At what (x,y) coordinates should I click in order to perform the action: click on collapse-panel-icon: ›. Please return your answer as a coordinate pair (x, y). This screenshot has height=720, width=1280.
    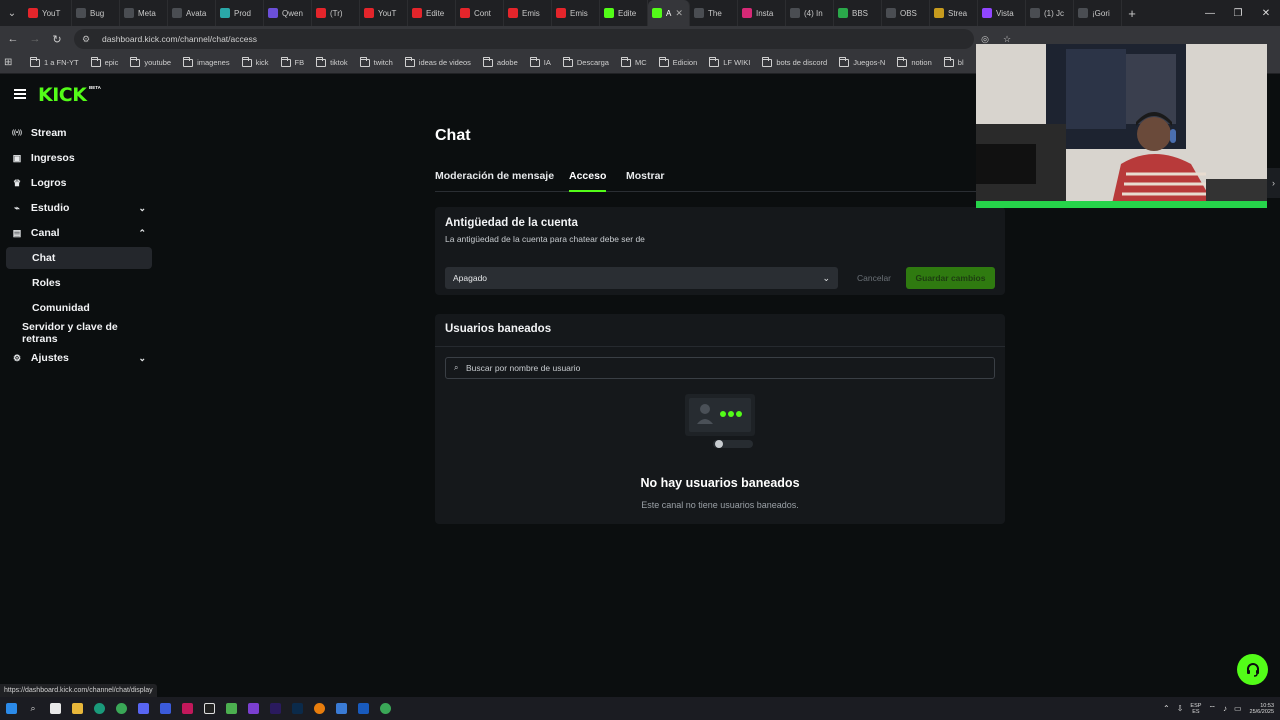
    Looking at the image, I should click on (1273, 183).